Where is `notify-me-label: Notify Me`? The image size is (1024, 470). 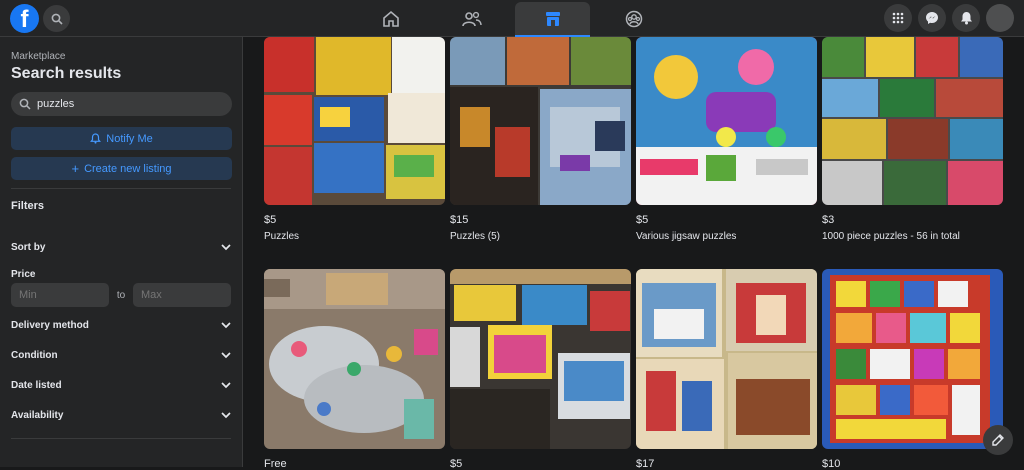 notify-me-label: Notify Me is located at coordinates (129, 138).